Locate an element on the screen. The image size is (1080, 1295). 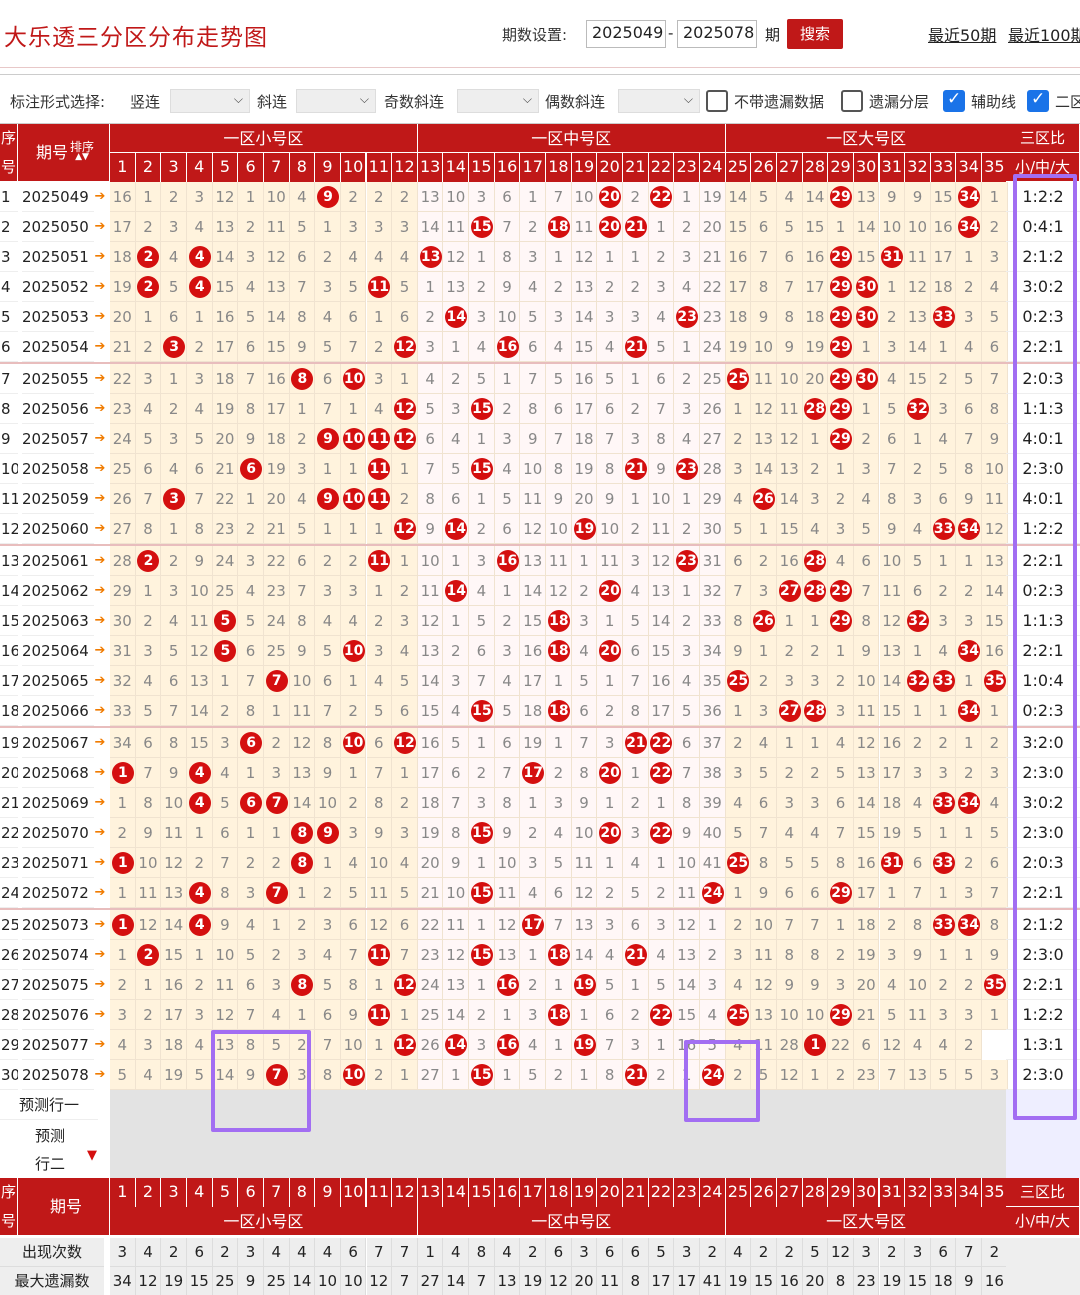
row-period: 2025069 is located at coordinates (58, 803).